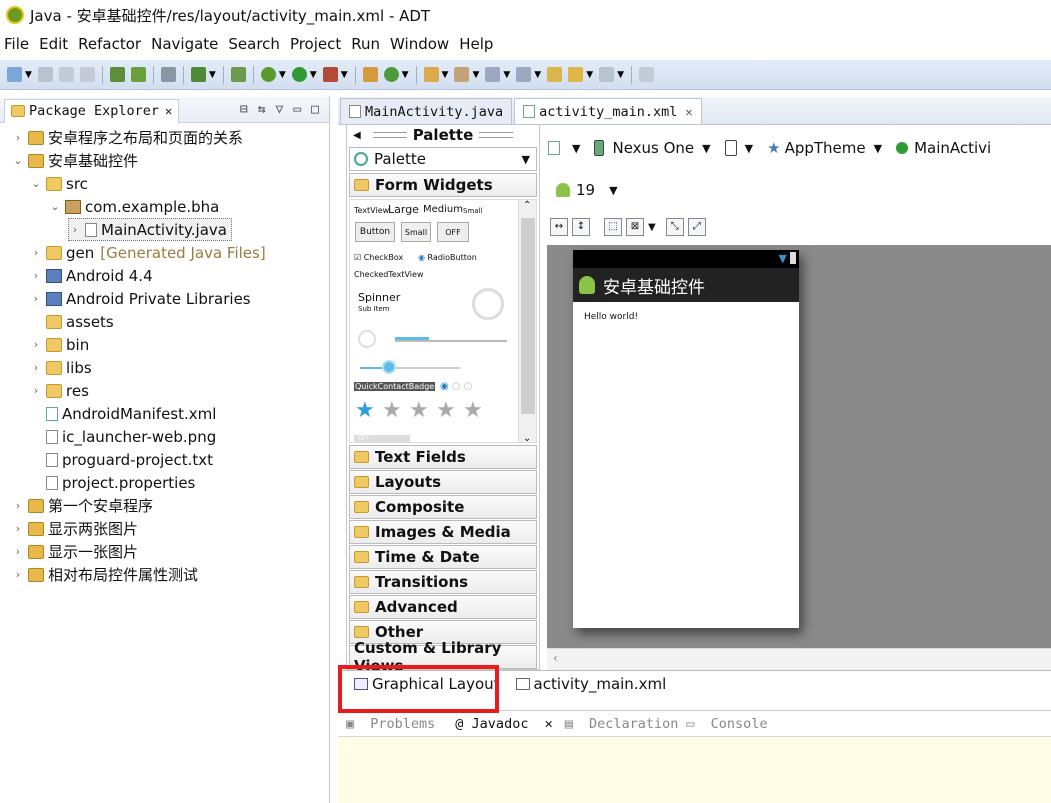 This screenshot has width=1051, height=803. Describe the element at coordinates (28, 75) in the screenshot. I see `new-dropdown-icon: ▼` at that location.